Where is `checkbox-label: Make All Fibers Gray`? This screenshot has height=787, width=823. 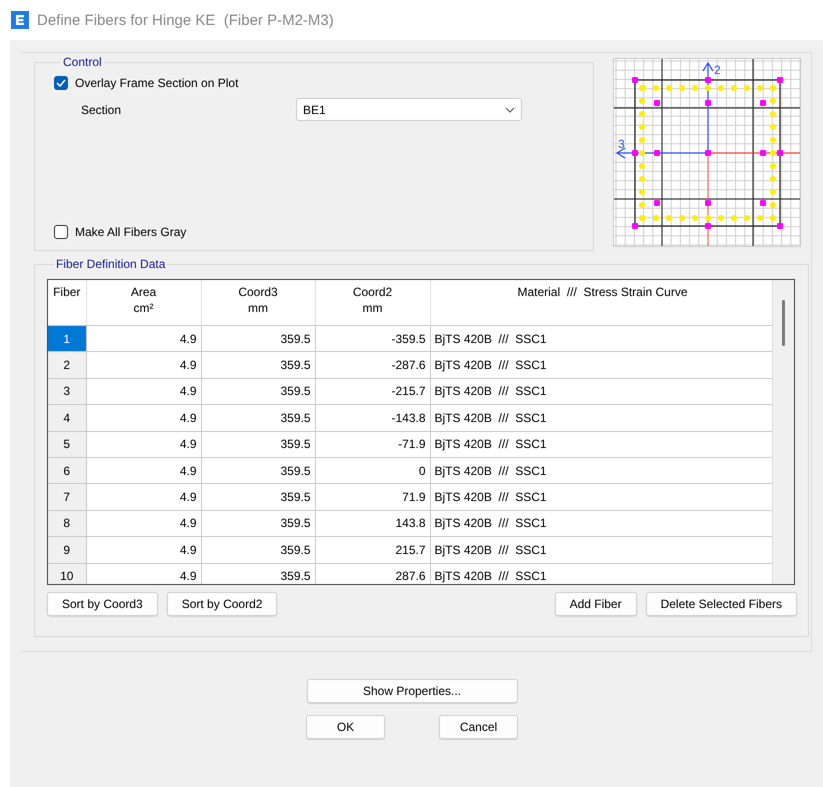
checkbox-label: Make All Fibers Gray is located at coordinates (130, 232).